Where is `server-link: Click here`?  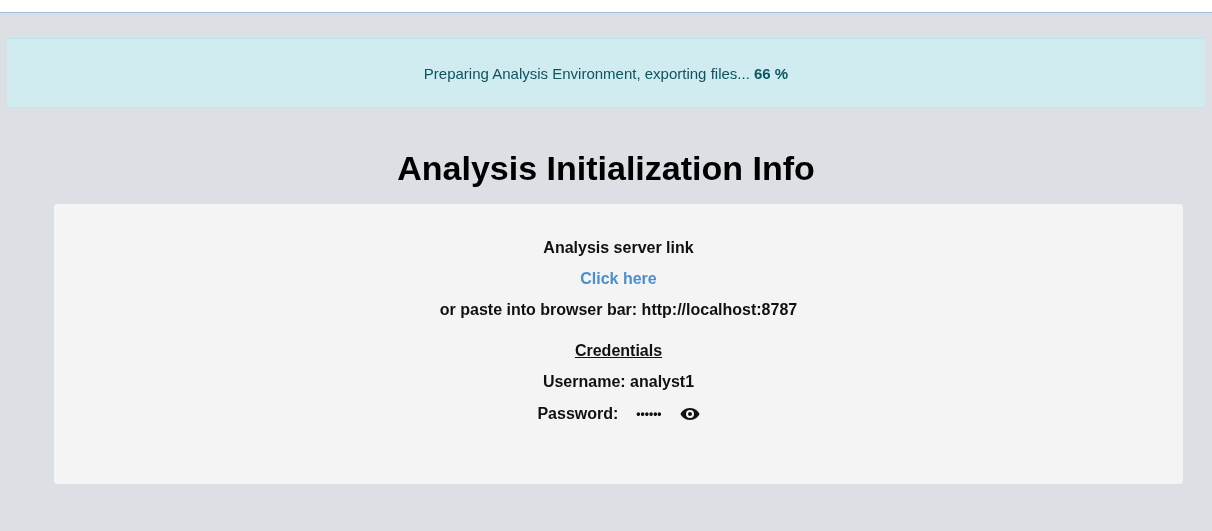 server-link: Click here is located at coordinates (618, 278).